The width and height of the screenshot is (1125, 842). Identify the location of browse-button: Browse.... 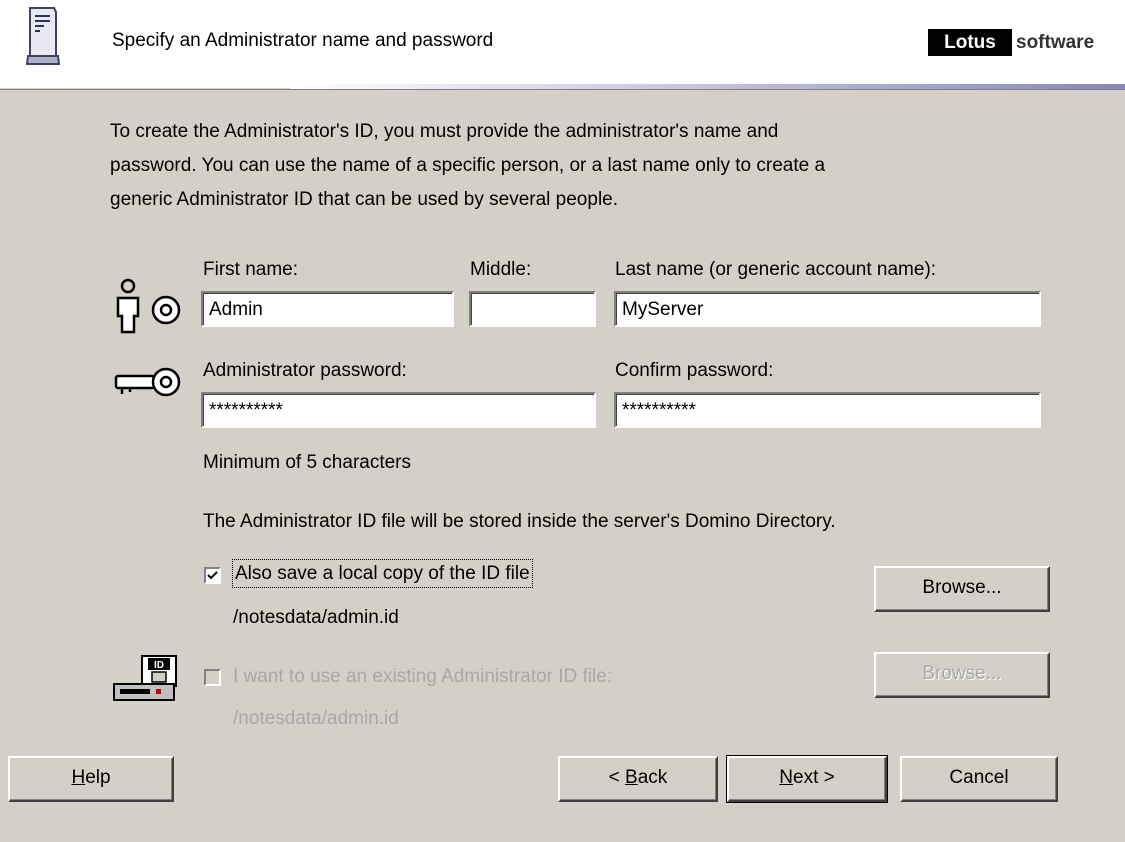
(962, 589).